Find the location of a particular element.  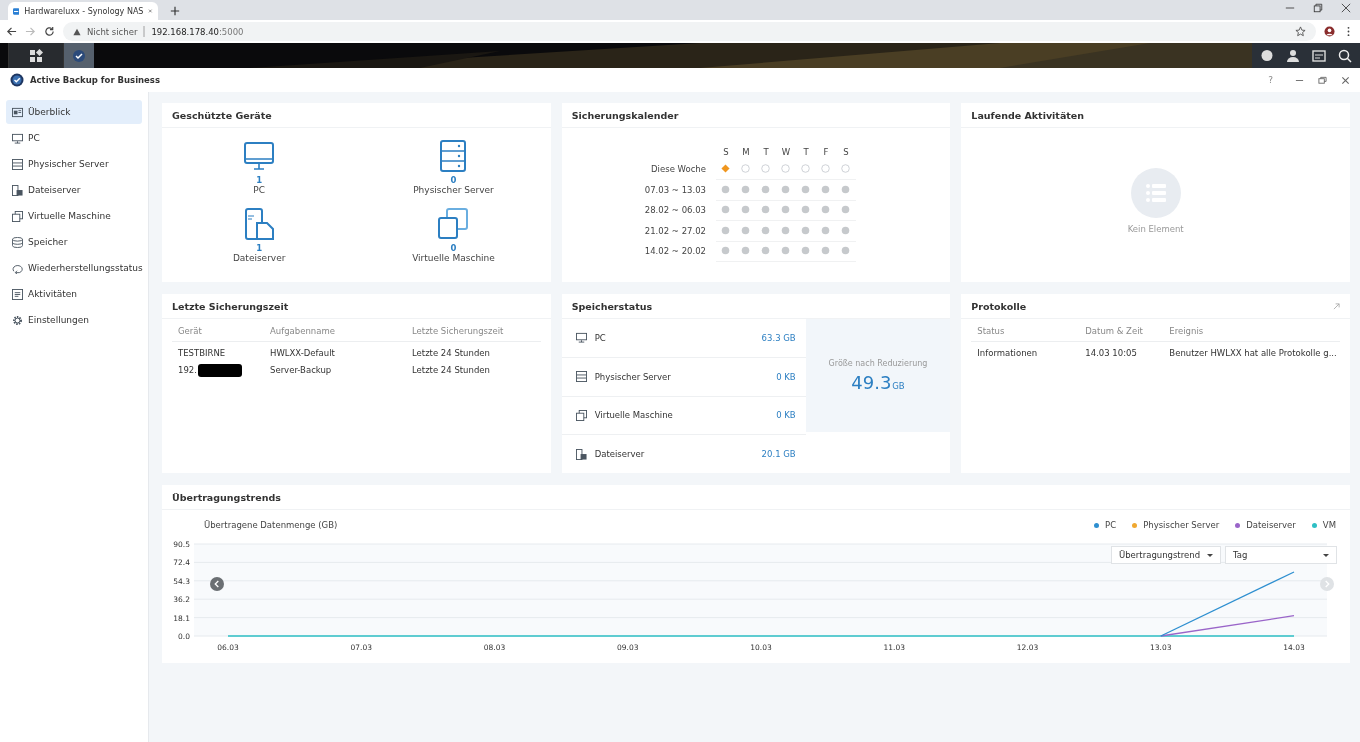

week-label: Diese Woche is located at coordinates (678, 169).